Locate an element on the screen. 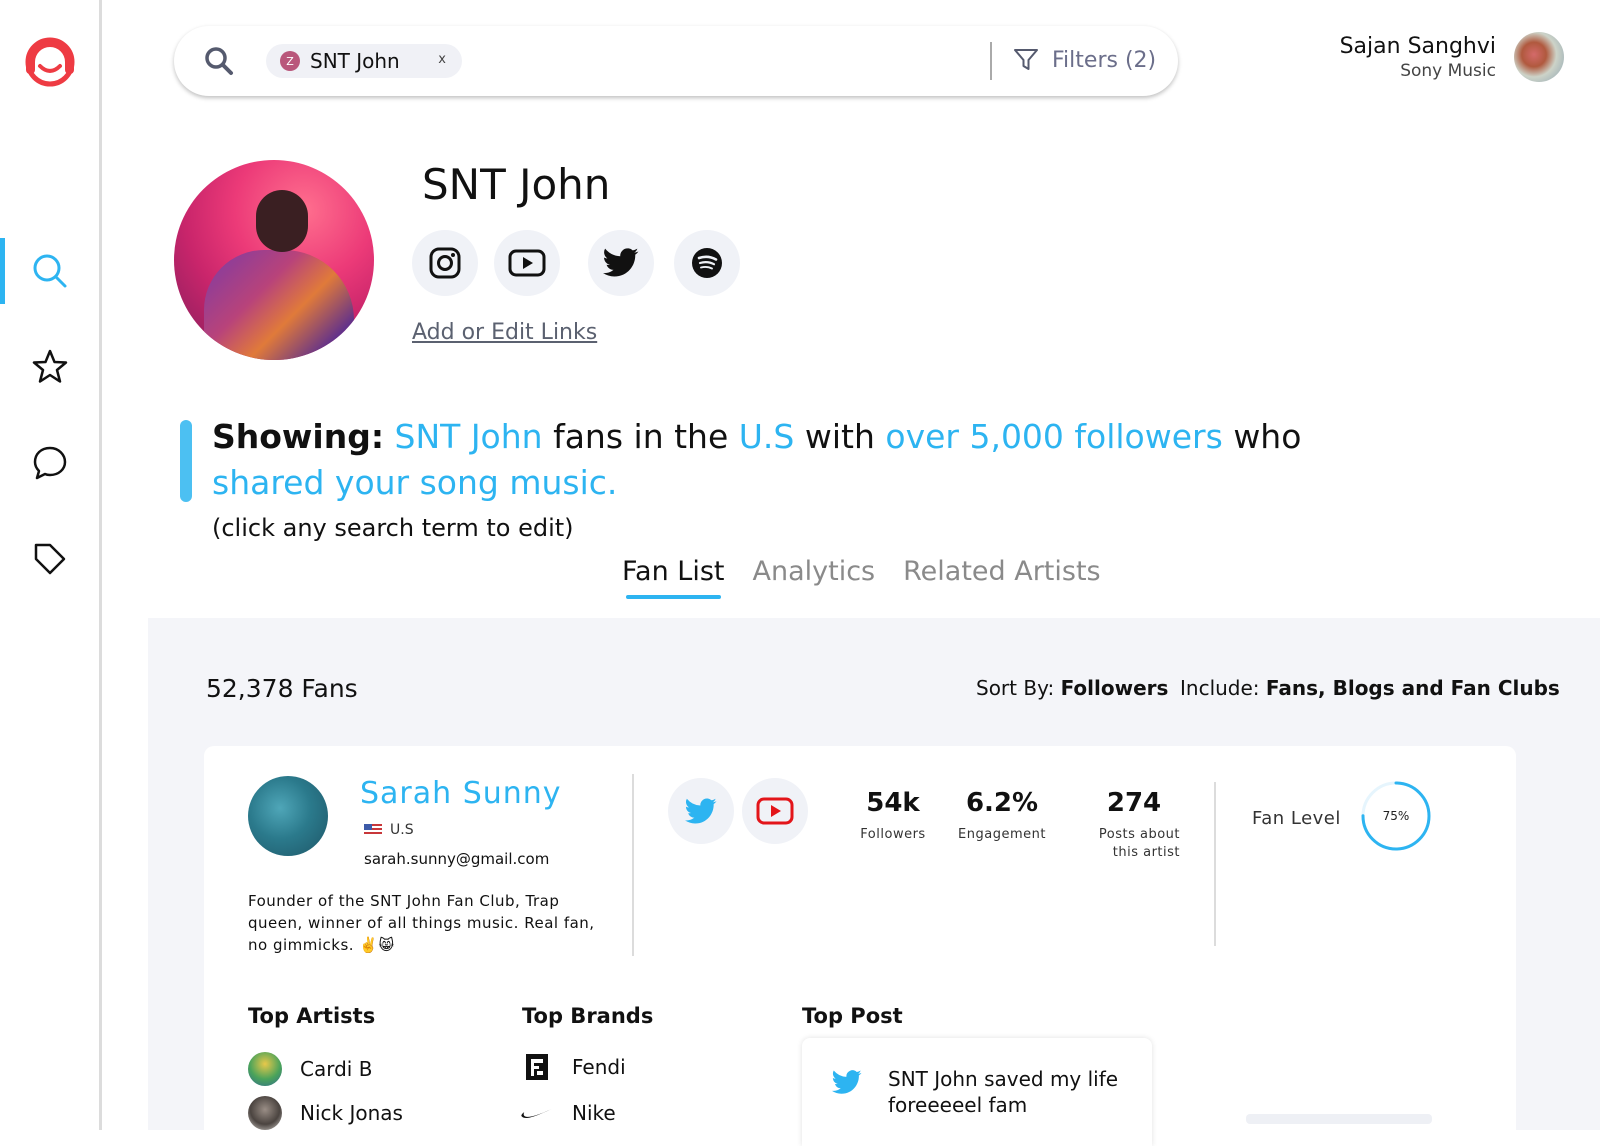  page-title: SNT John is located at coordinates (516, 184).